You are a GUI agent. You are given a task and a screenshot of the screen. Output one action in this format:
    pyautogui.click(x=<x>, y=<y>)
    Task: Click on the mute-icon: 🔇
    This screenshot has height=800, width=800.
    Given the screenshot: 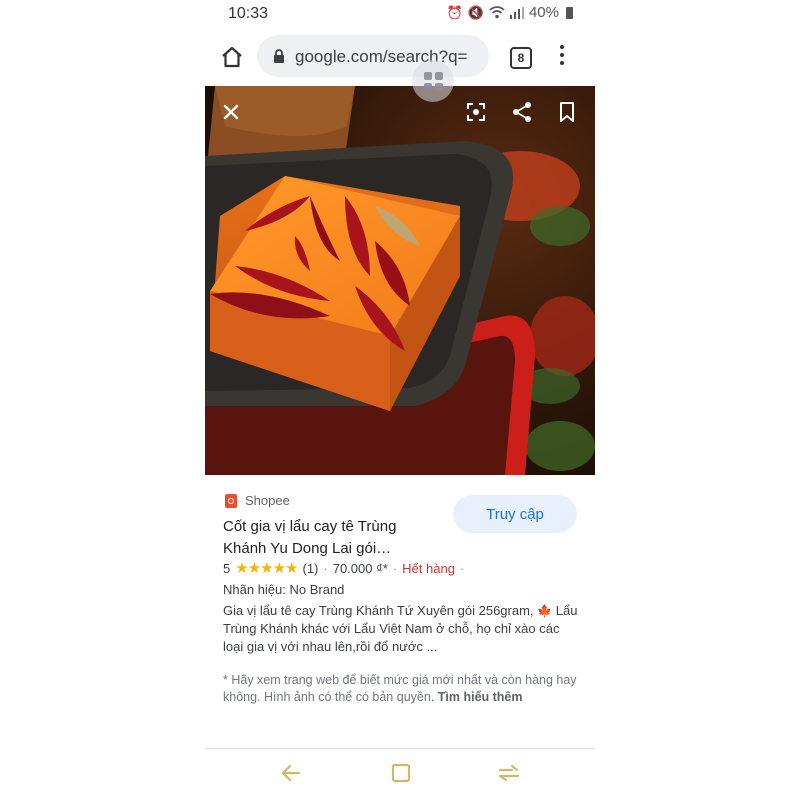 What is the action you would take?
    pyautogui.click(x=475, y=12)
    